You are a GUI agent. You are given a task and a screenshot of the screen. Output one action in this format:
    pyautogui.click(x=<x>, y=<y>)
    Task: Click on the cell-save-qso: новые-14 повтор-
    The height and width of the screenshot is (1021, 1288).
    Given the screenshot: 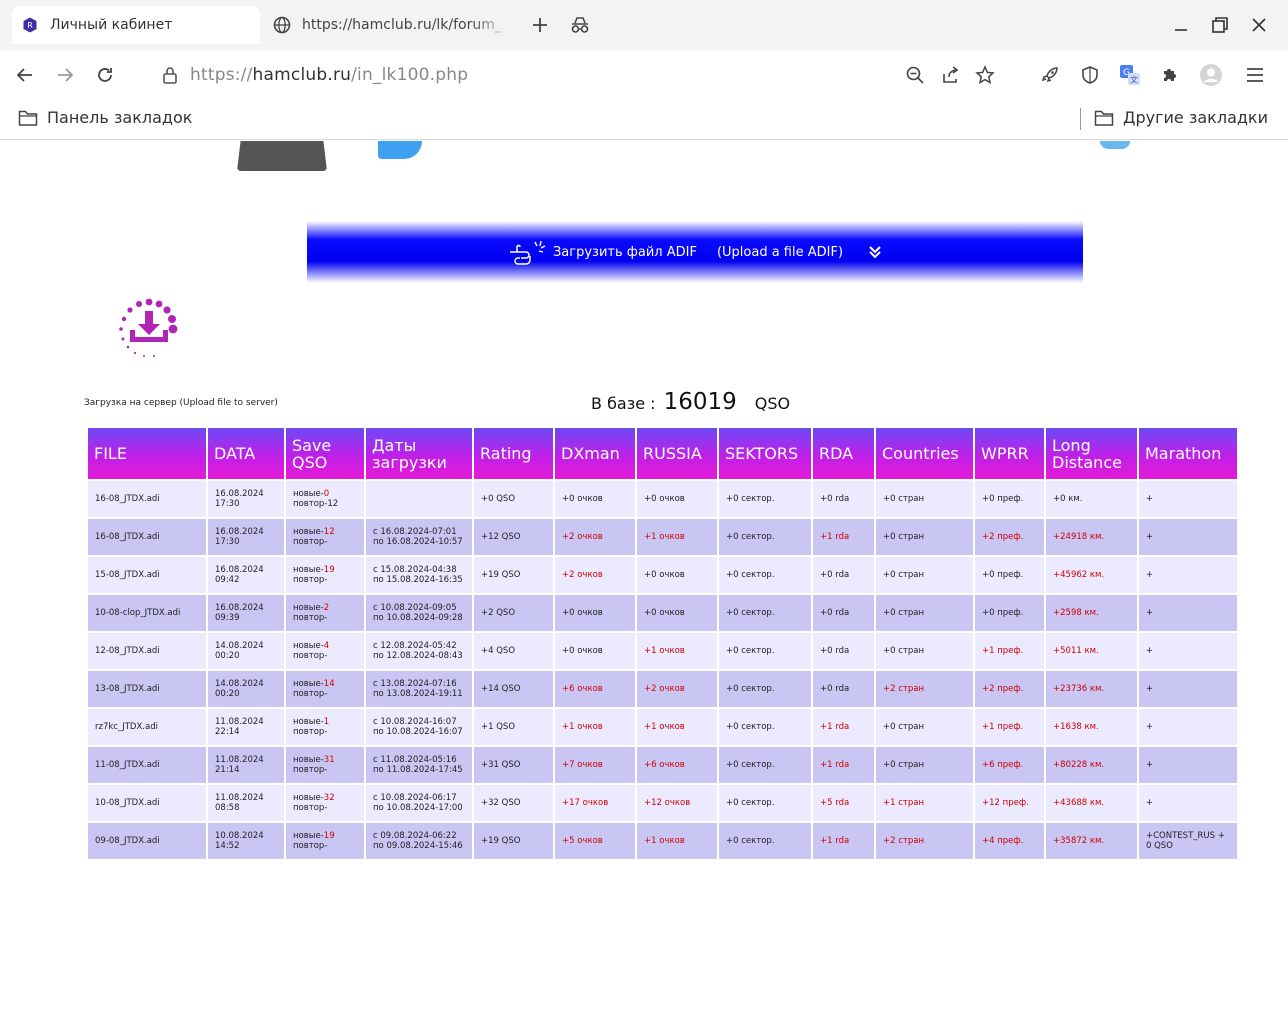 What is the action you would take?
    pyautogui.click(x=325, y=689)
    